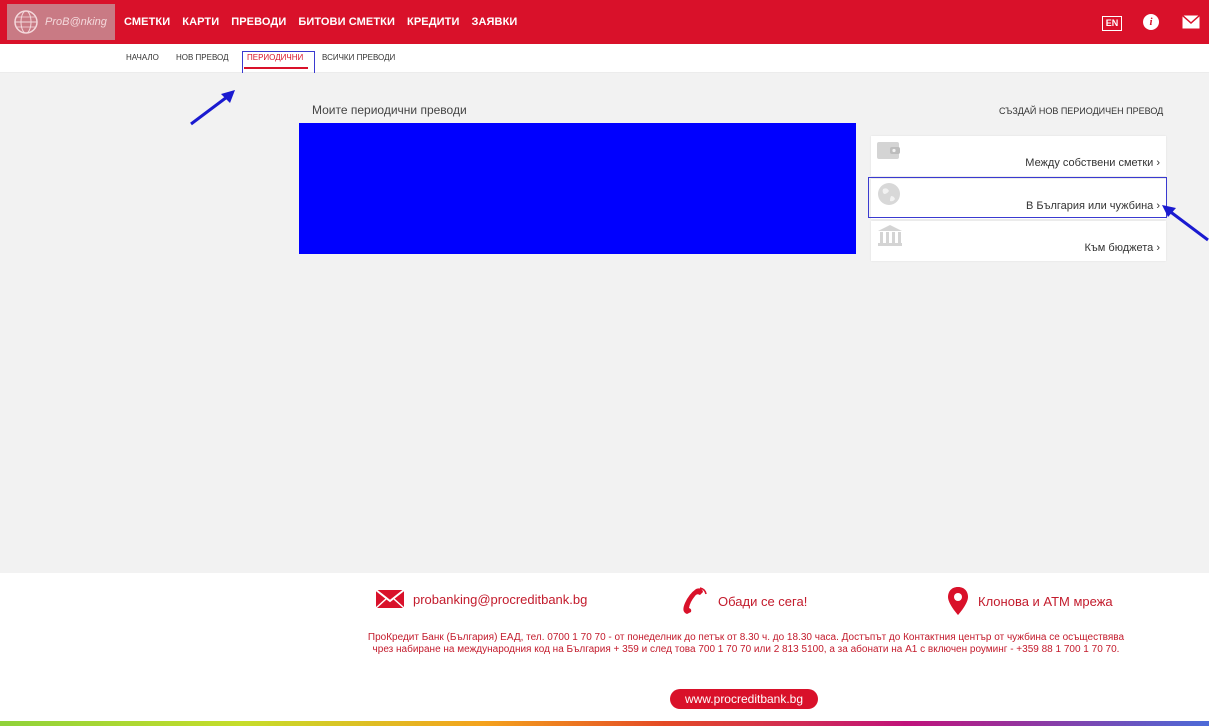  I want to click on create-periodic-transfer-title: СЪЗДАЙ НОВ ПЕРИОДИЧЕН ПРЕВОД, so click(1081, 111).